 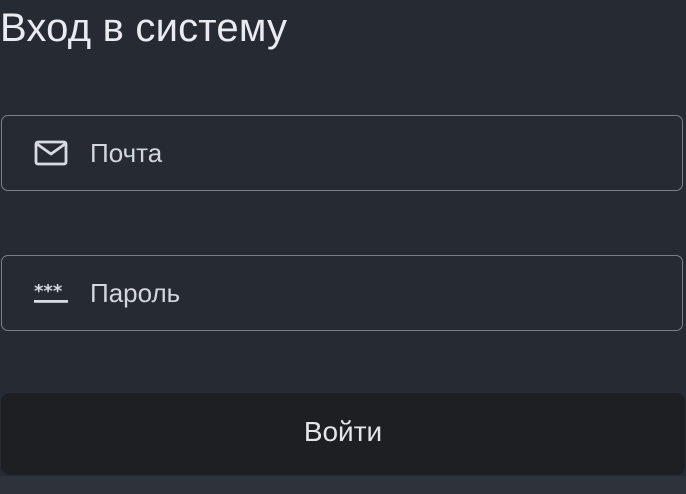 What do you see at coordinates (378, 153) in the screenshot?
I see `email-input` at bounding box center [378, 153].